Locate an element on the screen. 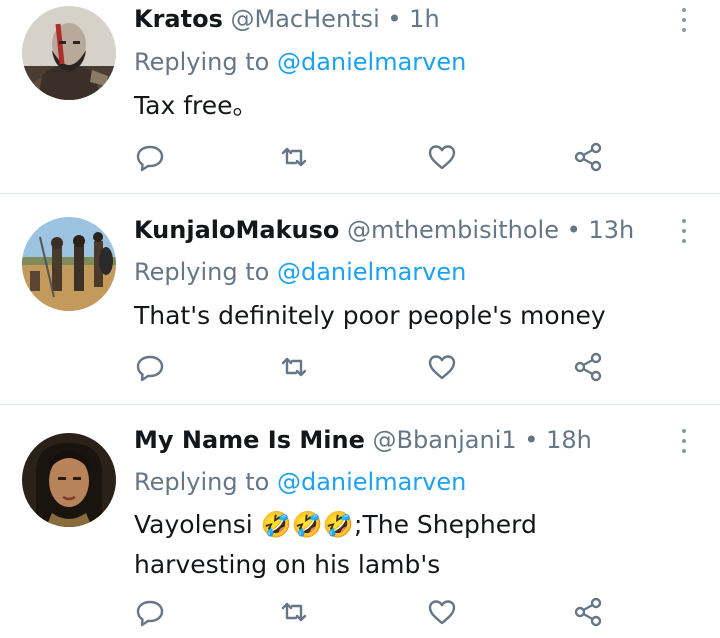 This screenshot has width=720, height=638. display-name: KunjaloMakuso is located at coordinates (236, 230).